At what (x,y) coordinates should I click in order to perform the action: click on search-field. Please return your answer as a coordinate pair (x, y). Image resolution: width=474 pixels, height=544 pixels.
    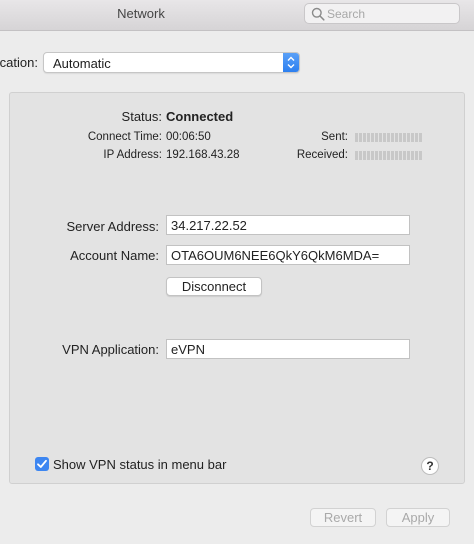
    Looking at the image, I should click on (382, 13).